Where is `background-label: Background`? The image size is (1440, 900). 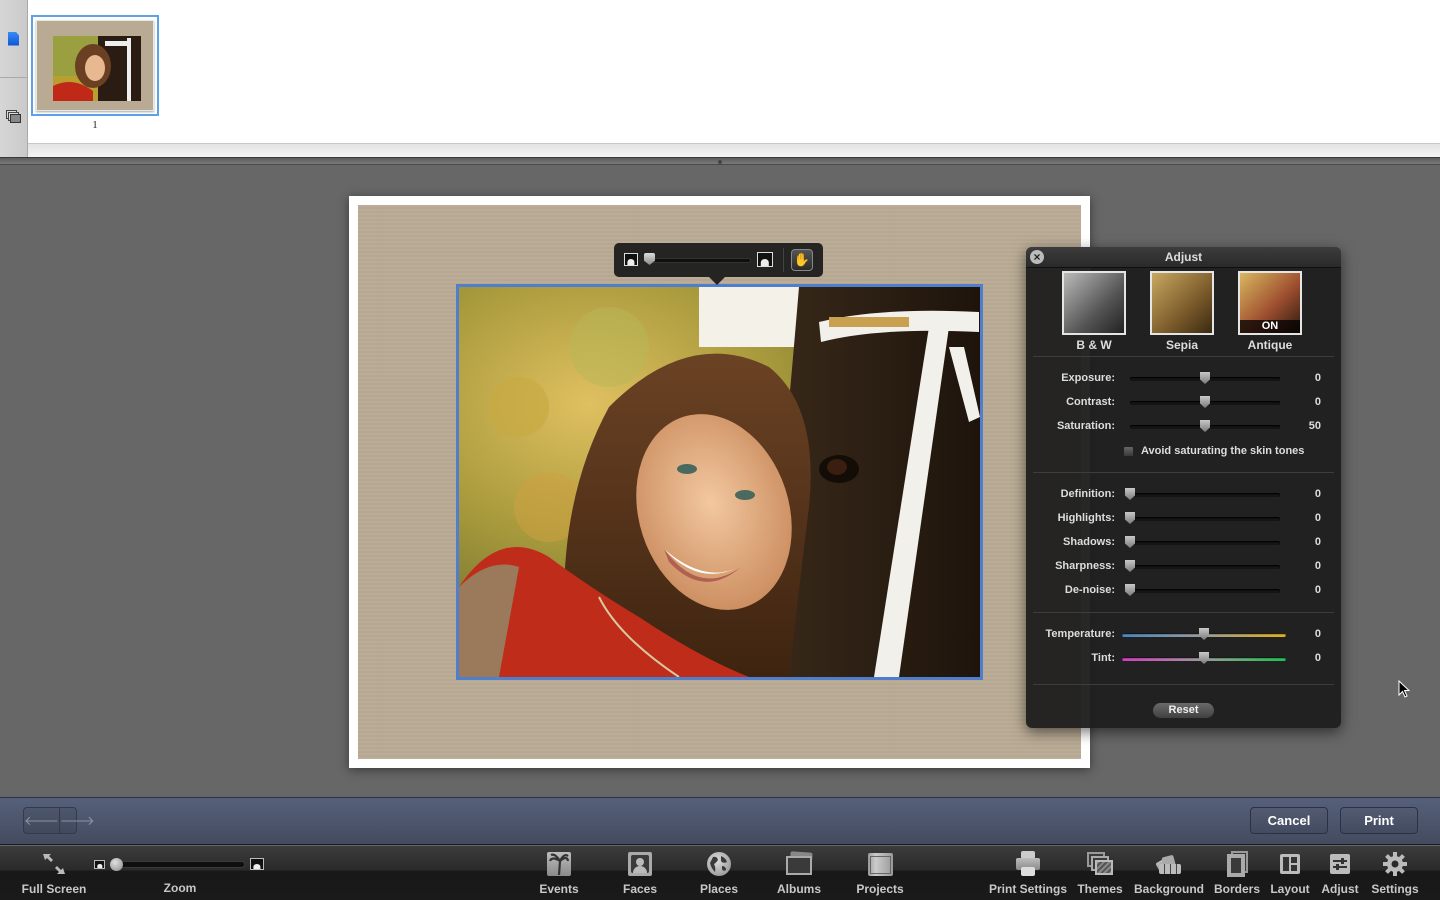
background-label: Background is located at coordinates (1168, 889).